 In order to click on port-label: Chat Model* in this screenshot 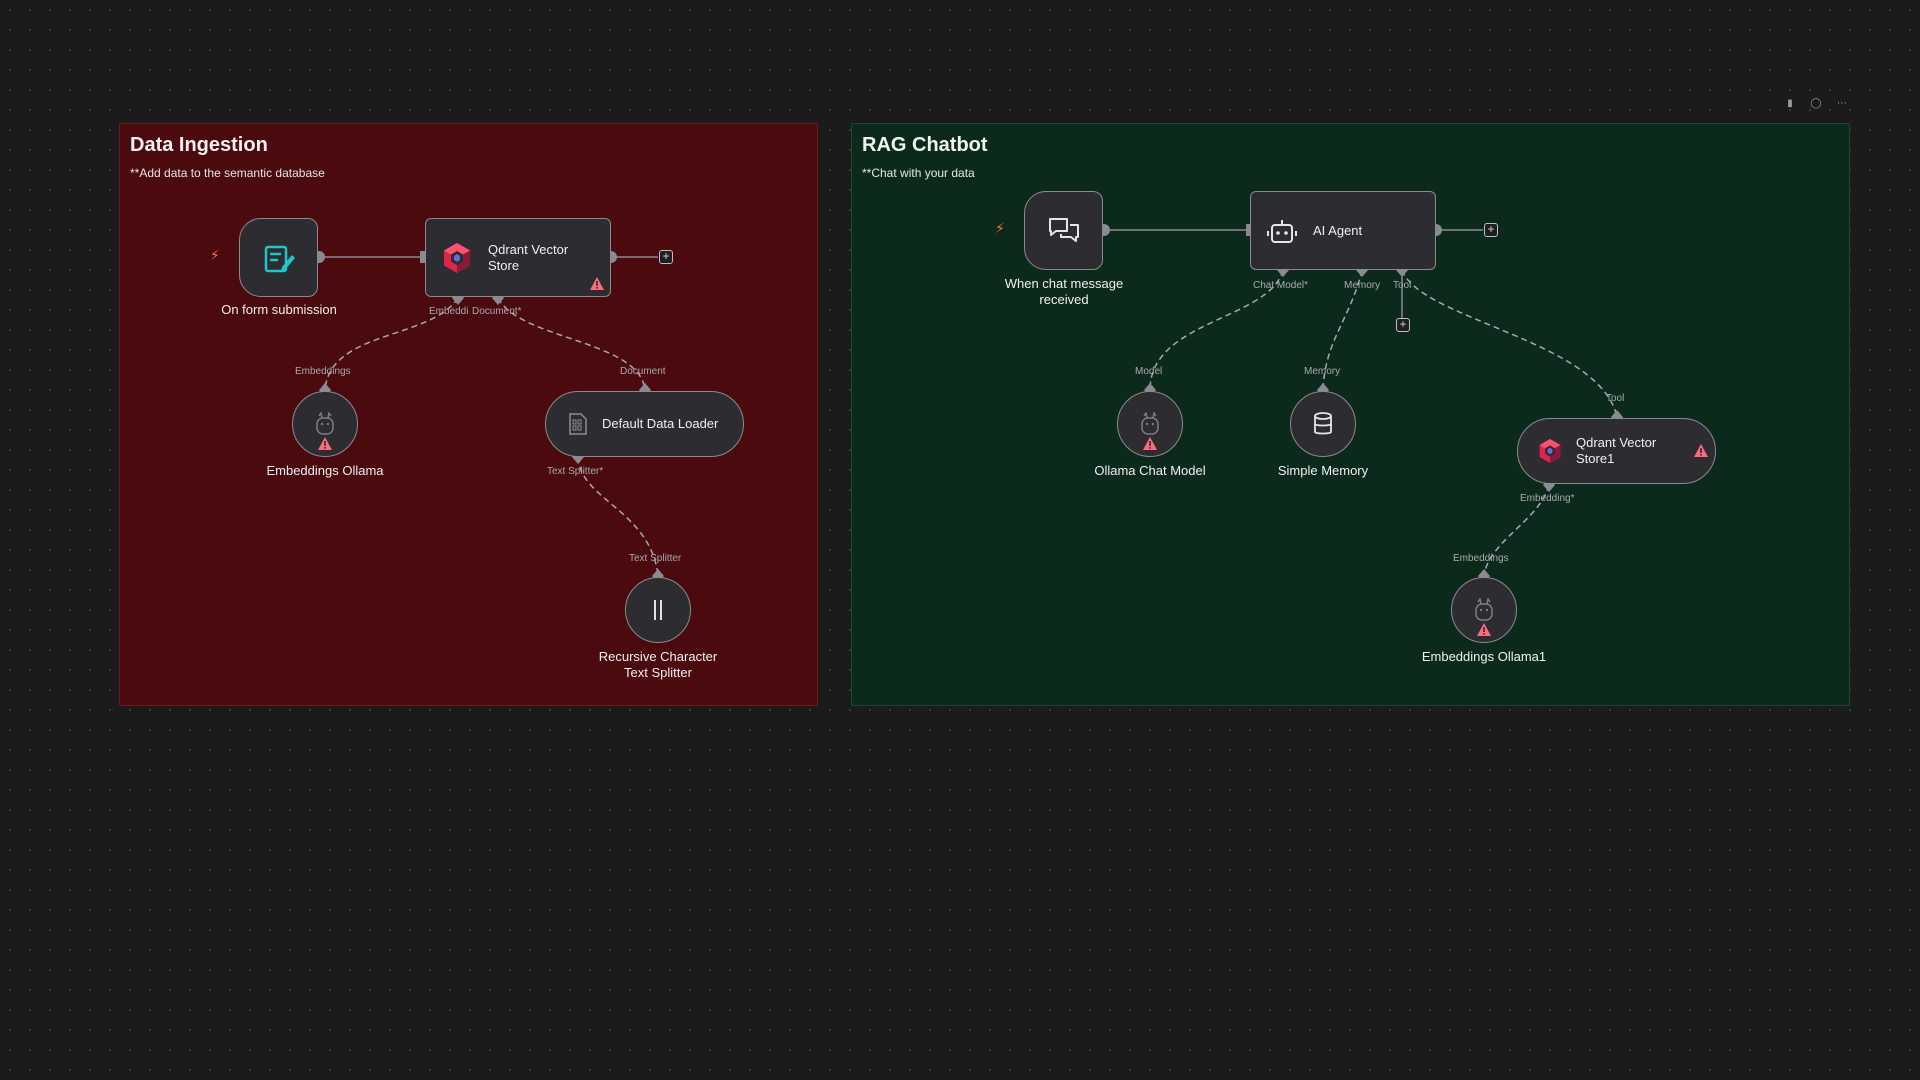, I will do `click(1281, 285)`.